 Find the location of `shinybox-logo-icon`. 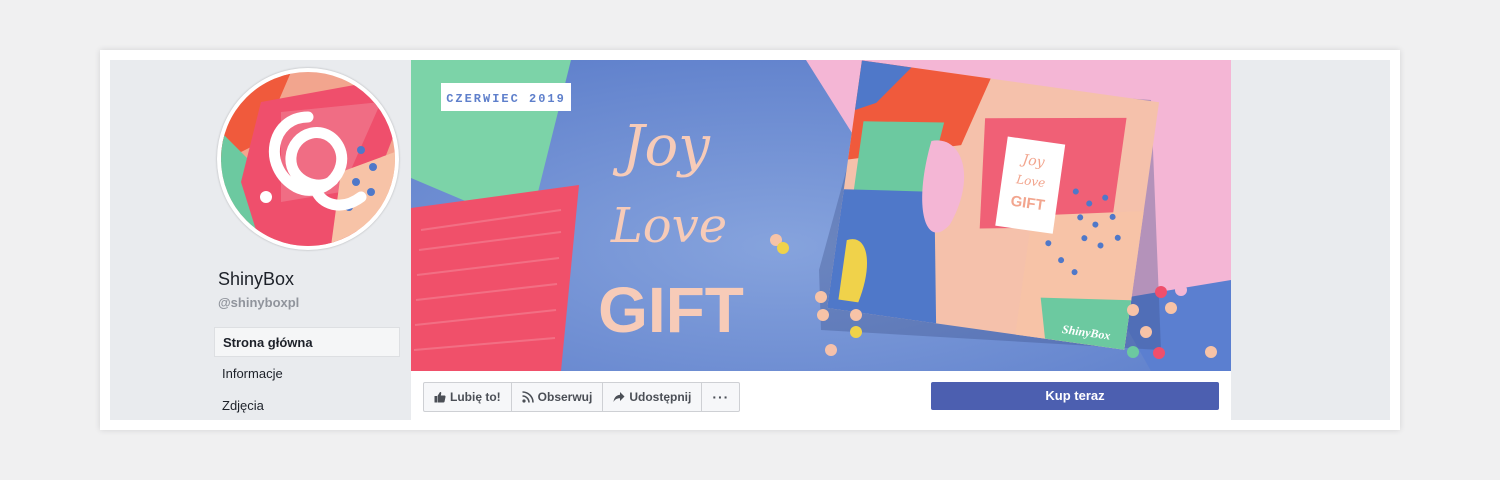

shinybox-logo-icon is located at coordinates (308, 159).